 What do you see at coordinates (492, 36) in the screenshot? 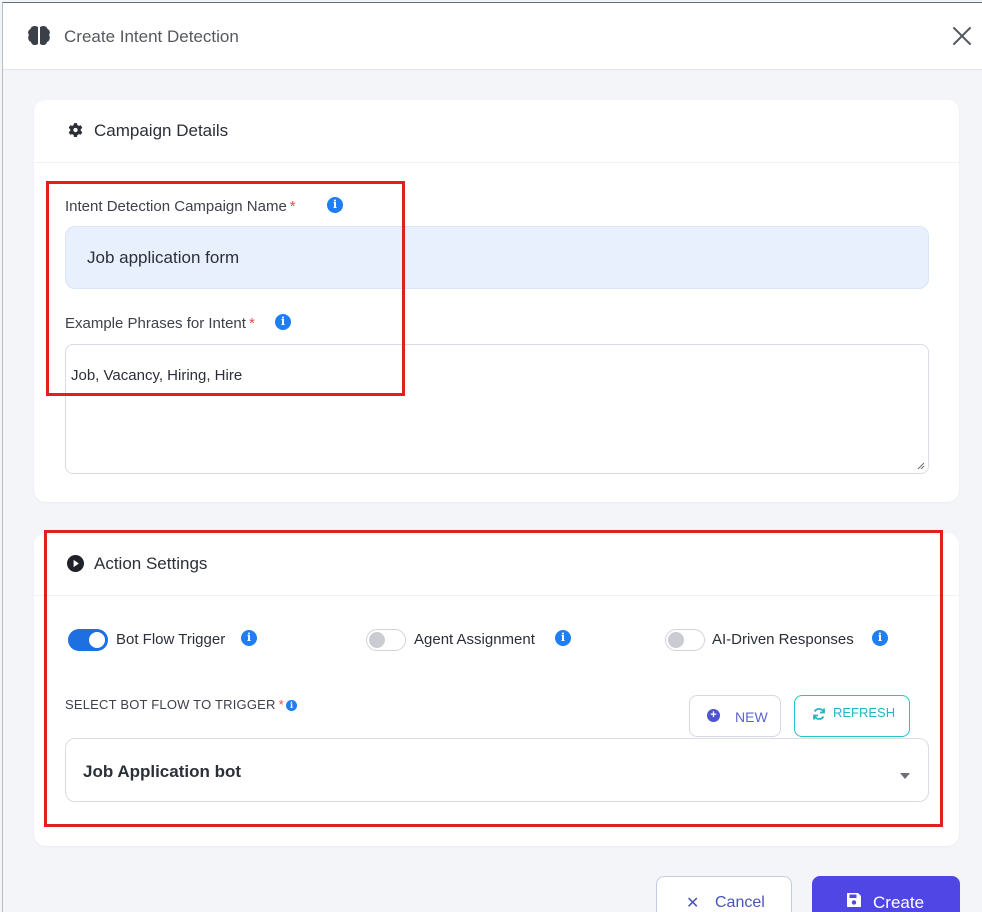
I see `modal-header: Create Intent Detection` at bounding box center [492, 36].